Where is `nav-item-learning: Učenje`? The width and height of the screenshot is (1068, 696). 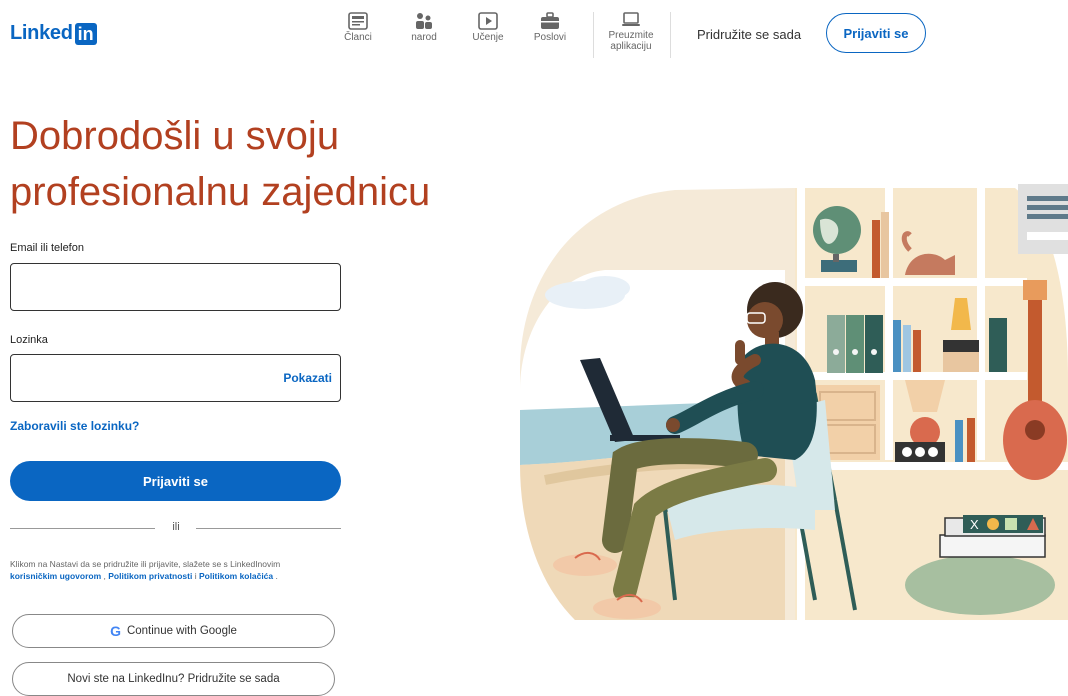
nav-item-learning: Učenje is located at coordinates (488, 27).